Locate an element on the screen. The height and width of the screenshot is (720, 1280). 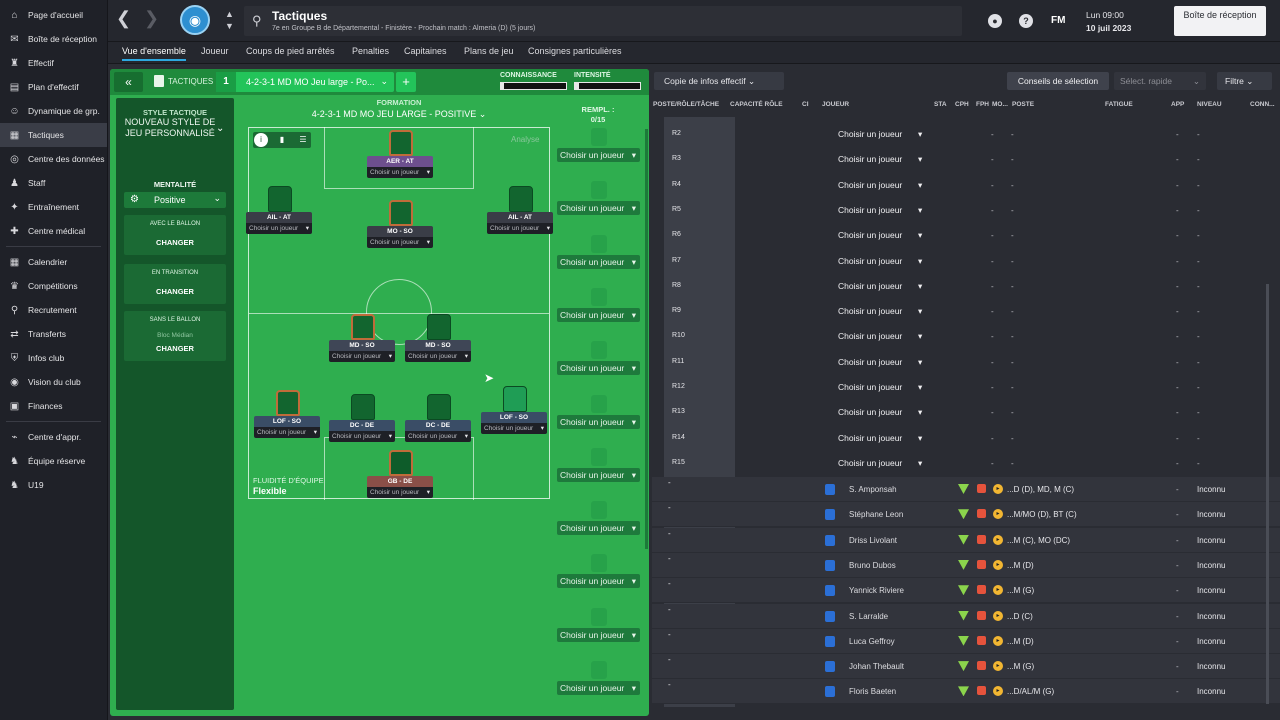
player-name: Johan Thebault is located at coordinates (876, 666).